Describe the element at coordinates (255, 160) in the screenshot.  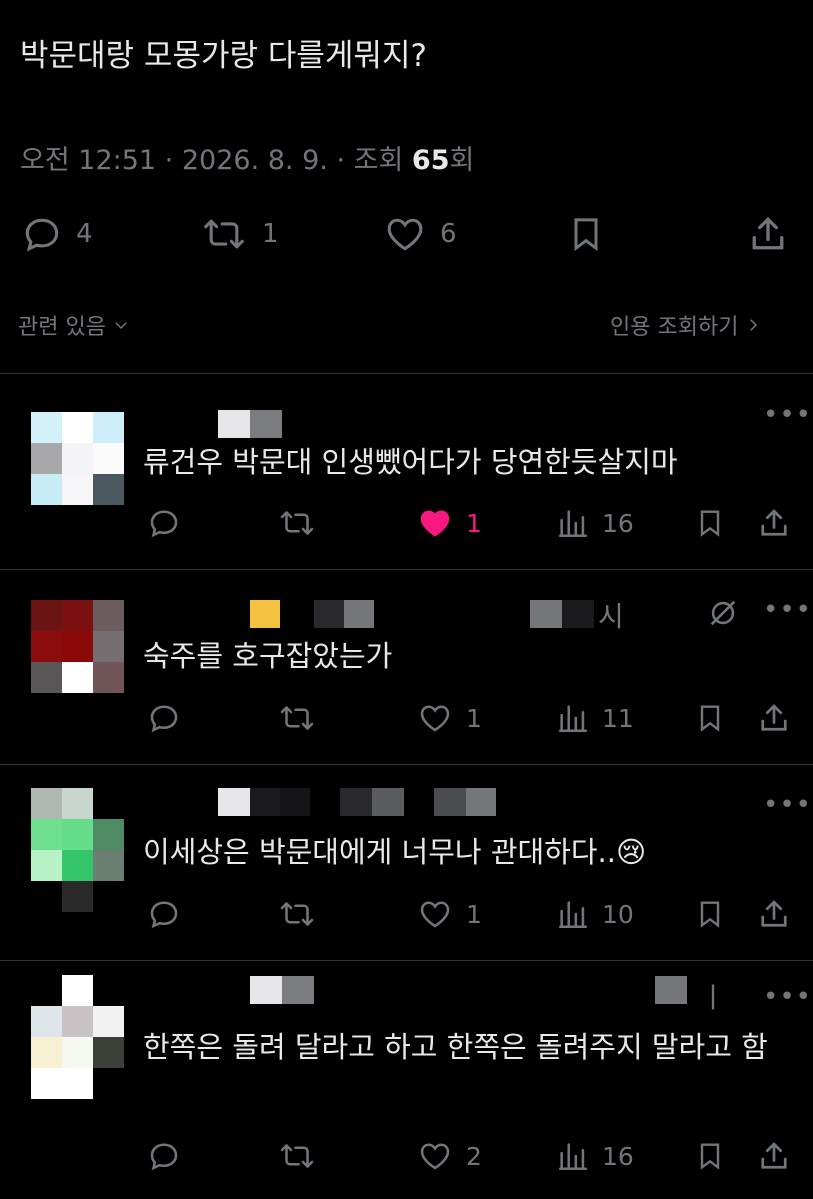
I see `post-date: 2026. 8. 9.` at that location.